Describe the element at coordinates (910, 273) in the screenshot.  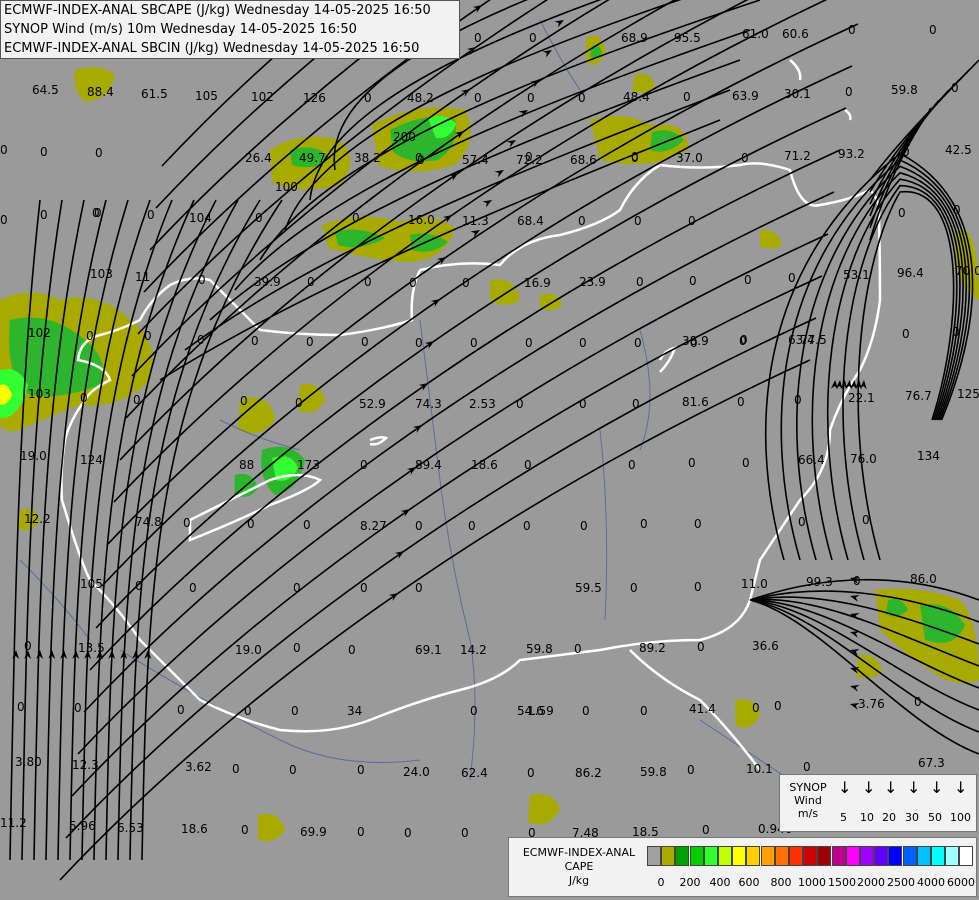
I see `value-label: 96.4` at that location.